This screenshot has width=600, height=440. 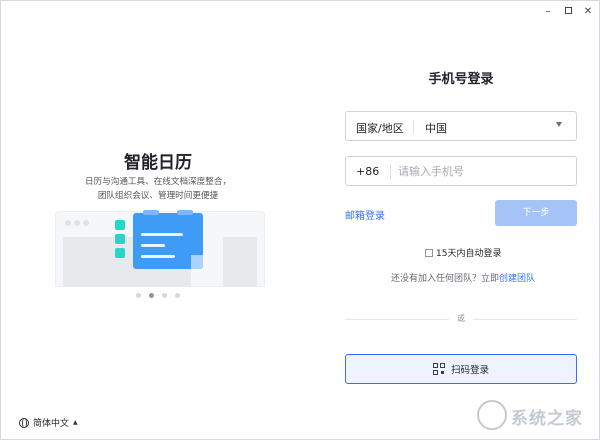 What do you see at coordinates (461, 318) in the screenshot?
I see `or-label: 或` at bounding box center [461, 318].